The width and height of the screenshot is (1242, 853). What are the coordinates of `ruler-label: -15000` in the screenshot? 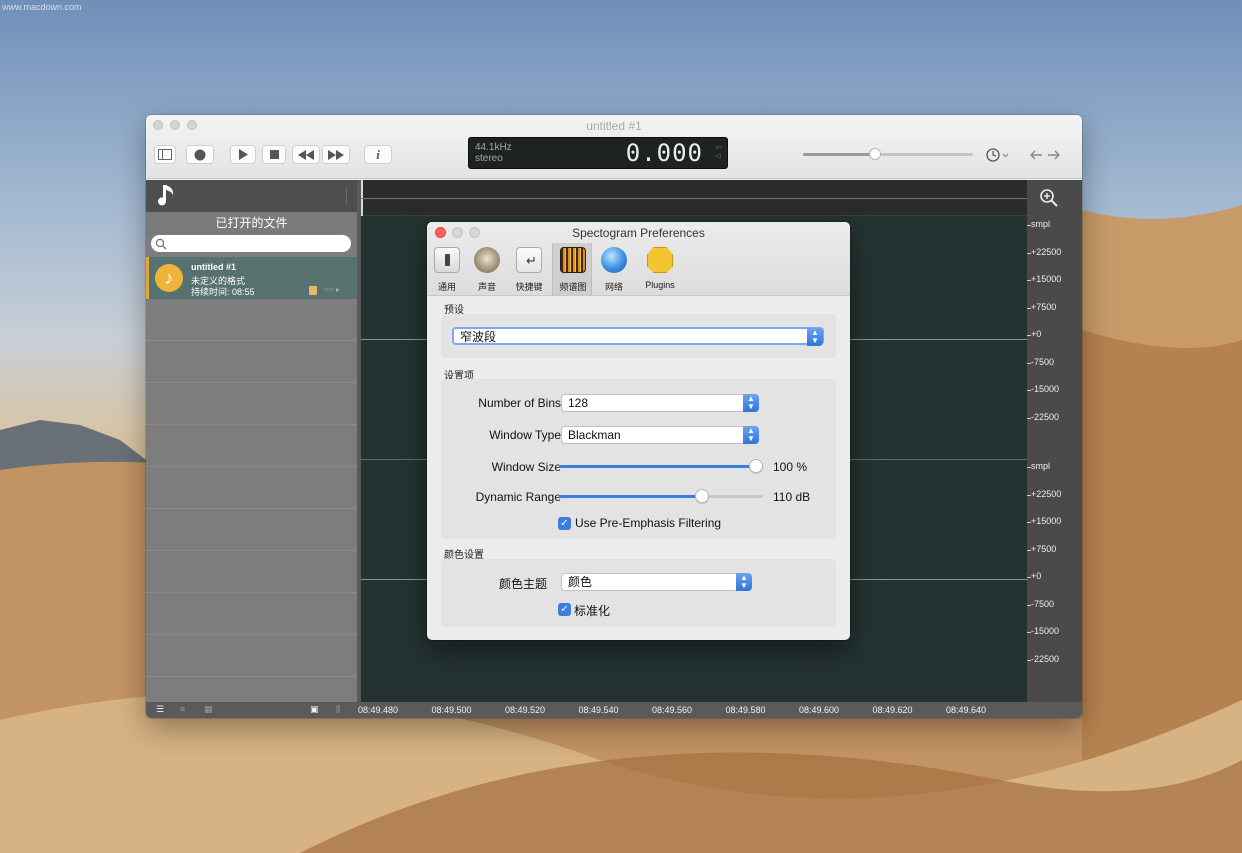 It's located at (1045, 631).